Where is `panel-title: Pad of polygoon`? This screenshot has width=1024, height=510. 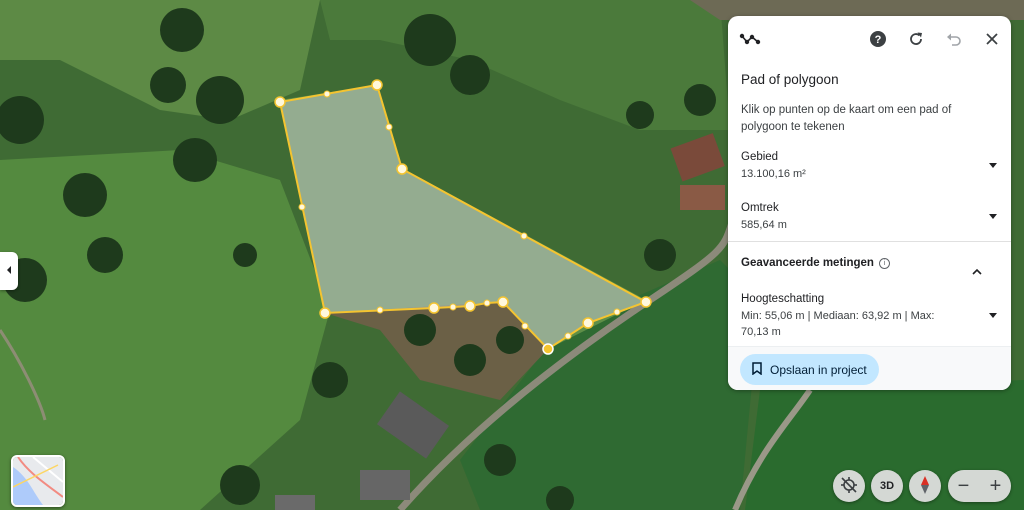
panel-title: Pad of polygoon is located at coordinates (790, 79).